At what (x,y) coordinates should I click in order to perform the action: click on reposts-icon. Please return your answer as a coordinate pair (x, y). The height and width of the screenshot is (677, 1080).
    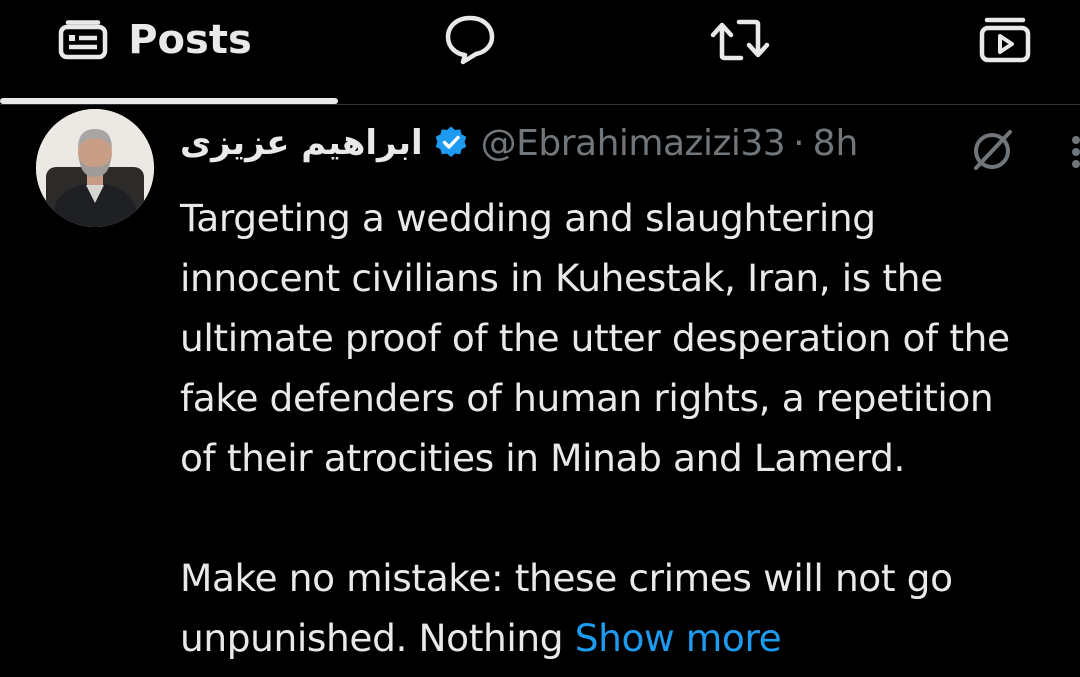
    Looking at the image, I should click on (740, 40).